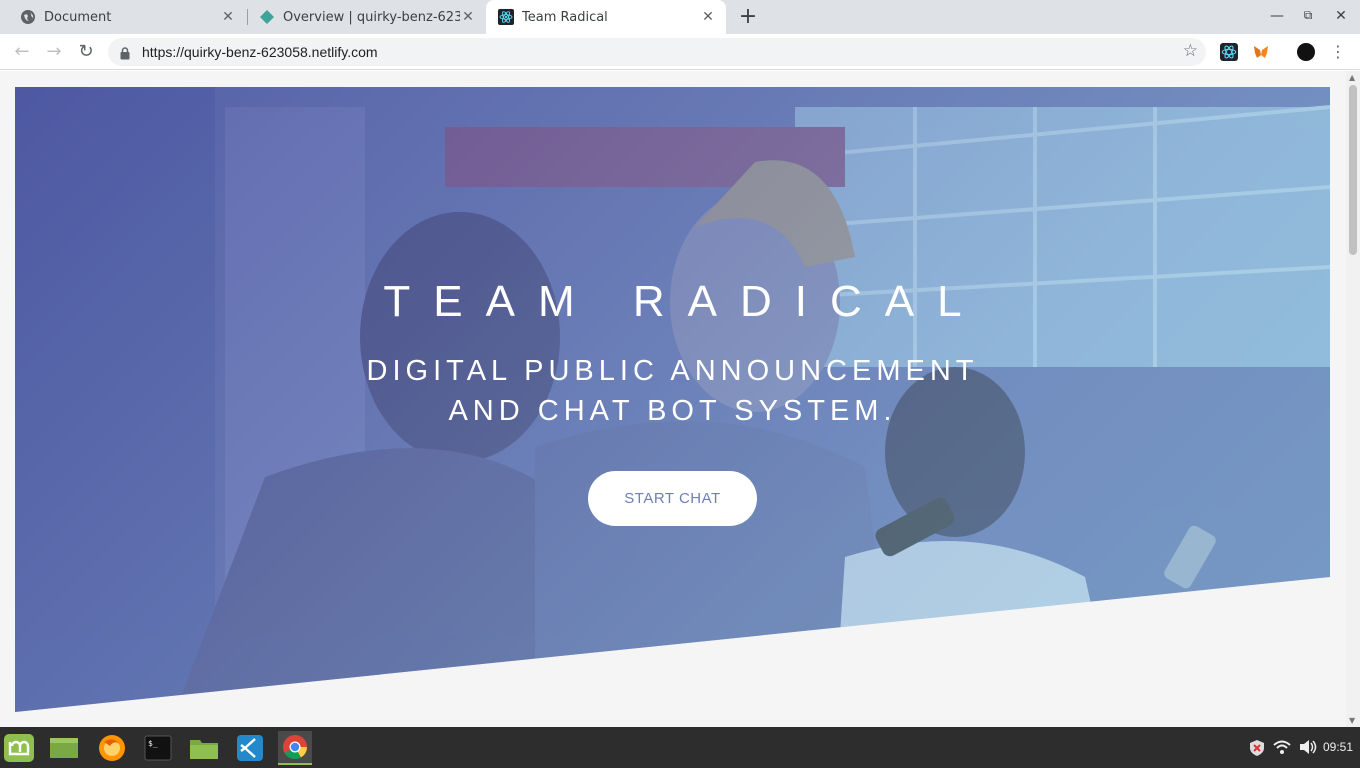 The height and width of the screenshot is (768, 1360). Describe the element at coordinates (78, 17) in the screenshot. I see `tab-title: Document` at that location.